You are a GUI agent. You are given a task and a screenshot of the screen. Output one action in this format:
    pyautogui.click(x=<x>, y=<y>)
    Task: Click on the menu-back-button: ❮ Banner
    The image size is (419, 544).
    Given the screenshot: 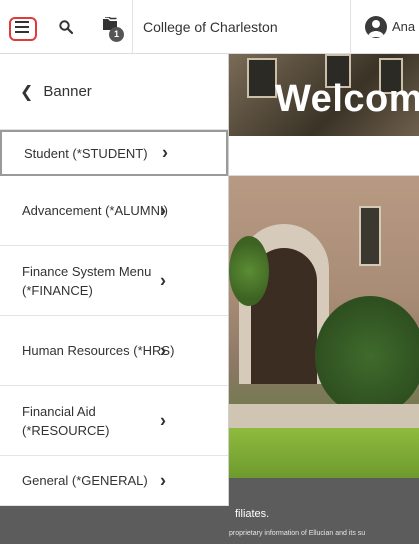 What is the action you would take?
    pyautogui.click(x=114, y=92)
    